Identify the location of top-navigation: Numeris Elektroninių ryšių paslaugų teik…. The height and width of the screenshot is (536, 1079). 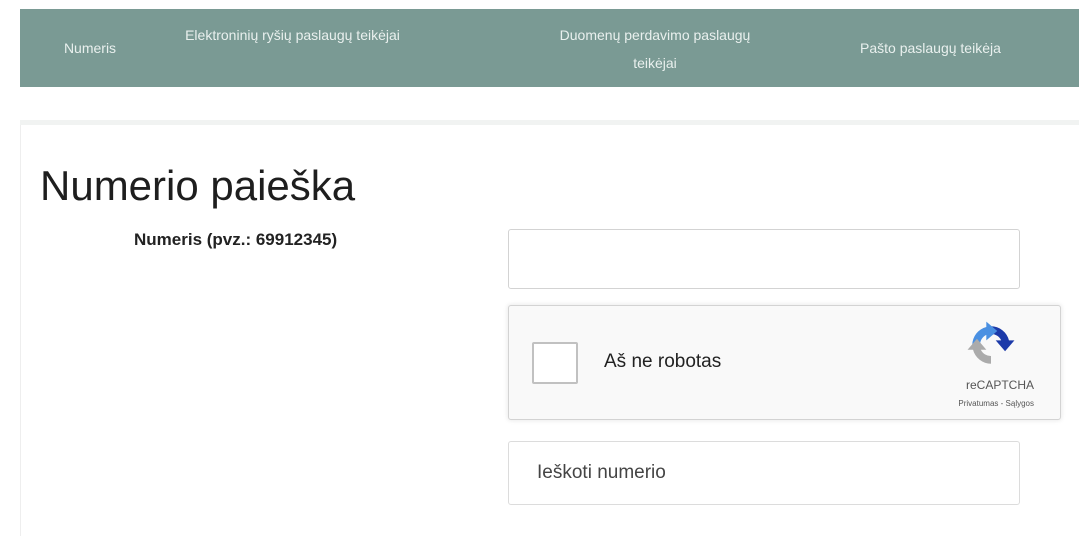
(549, 48).